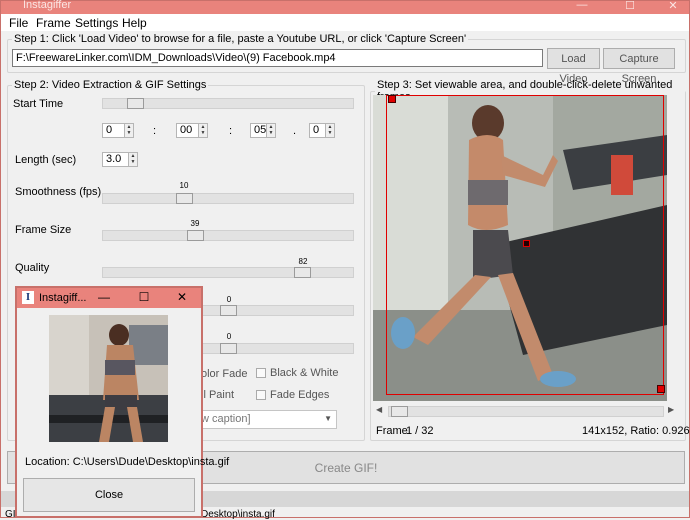 This screenshot has width=690, height=520. I want to click on window-title: Instagiffer, so click(47, 5).